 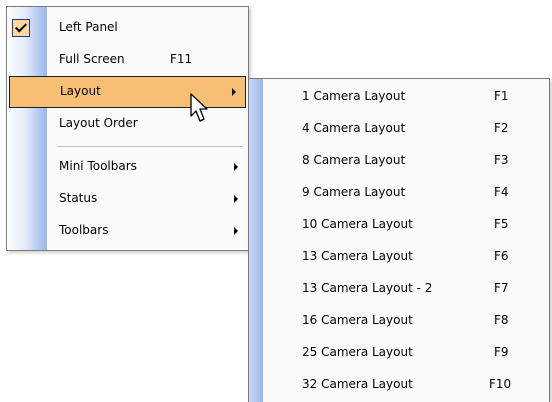 I want to click on menu-item-left-panel: Left Panel, so click(x=127, y=28).